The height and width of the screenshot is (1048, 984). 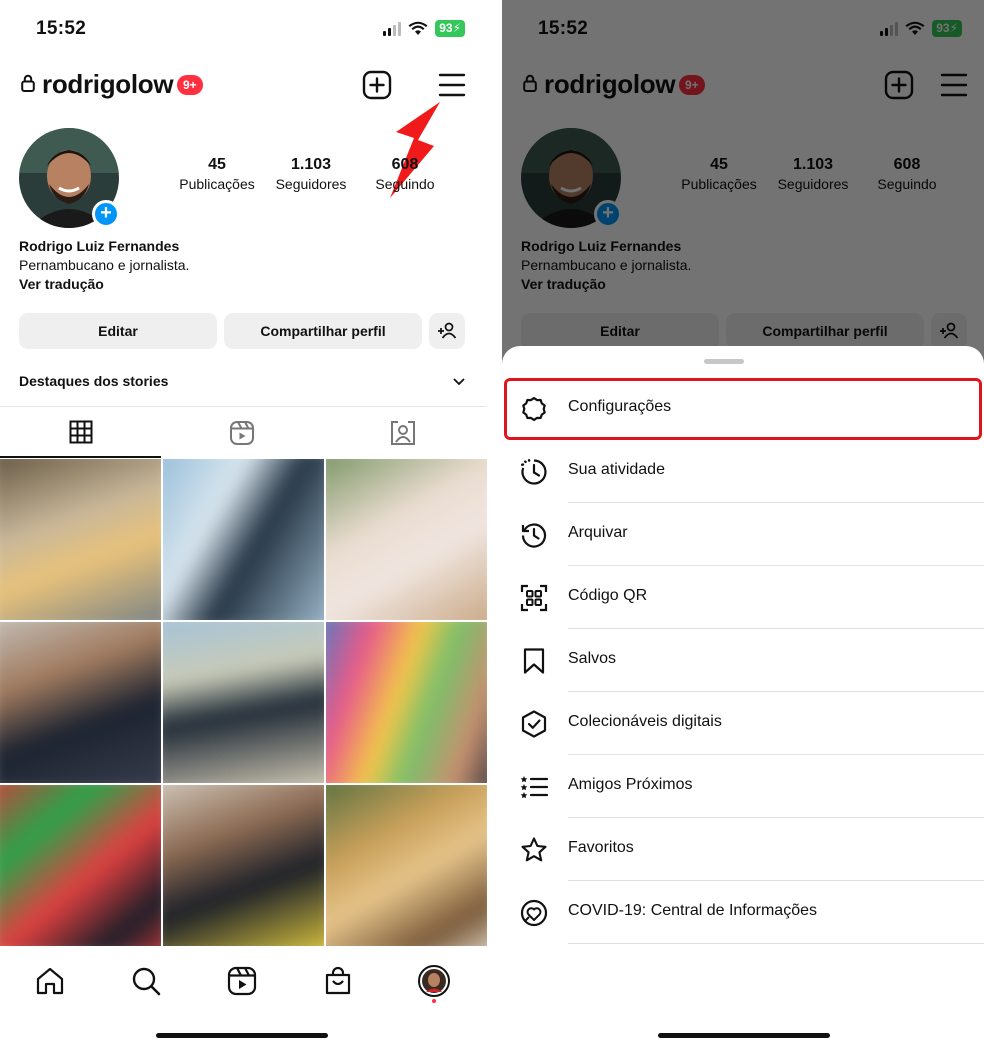 What do you see at coordinates (190, 85) in the screenshot?
I see `notification-badge: 9+` at bounding box center [190, 85].